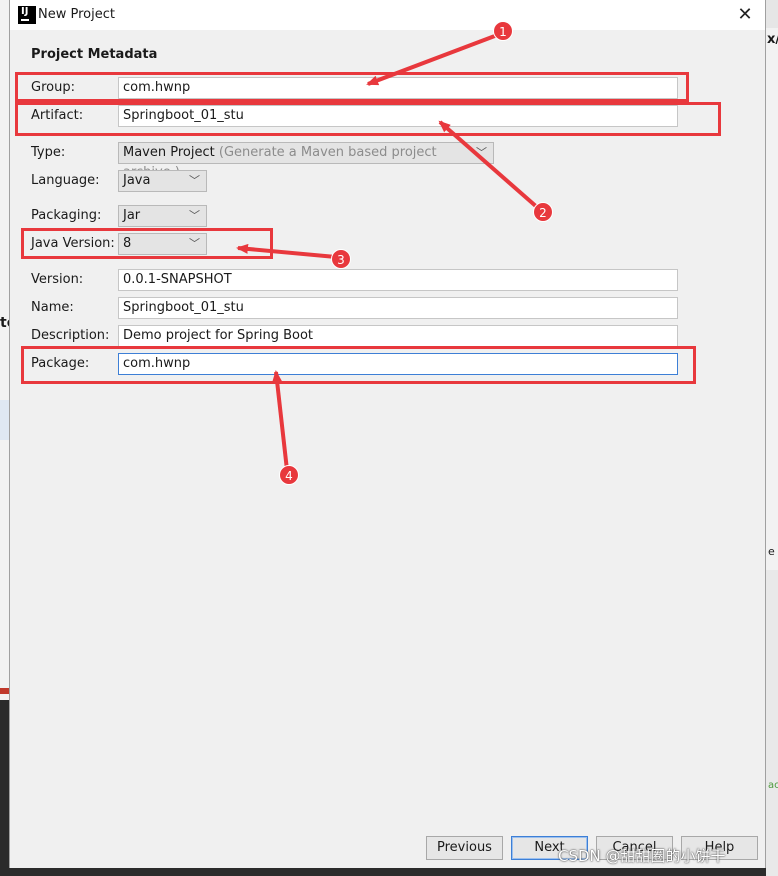 This screenshot has height=876, width=778. What do you see at coordinates (642, 856) in the screenshot?
I see `watermark: CSDN @甜甜圈的小饼干` at bounding box center [642, 856].